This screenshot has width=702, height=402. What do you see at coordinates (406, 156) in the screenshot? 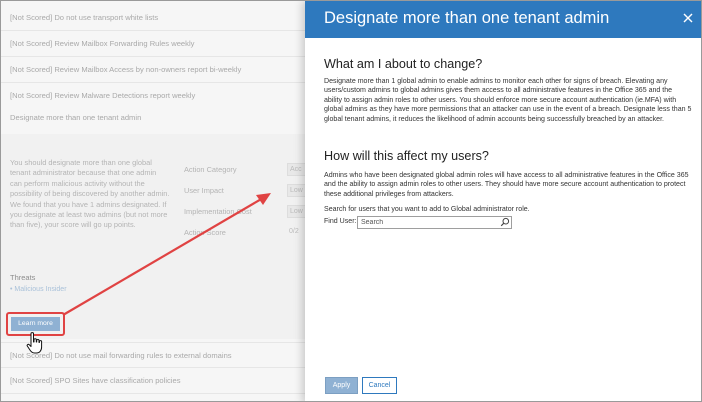
I see `section-heading-impact: How will this affect my users?` at bounding box center [406, 156].